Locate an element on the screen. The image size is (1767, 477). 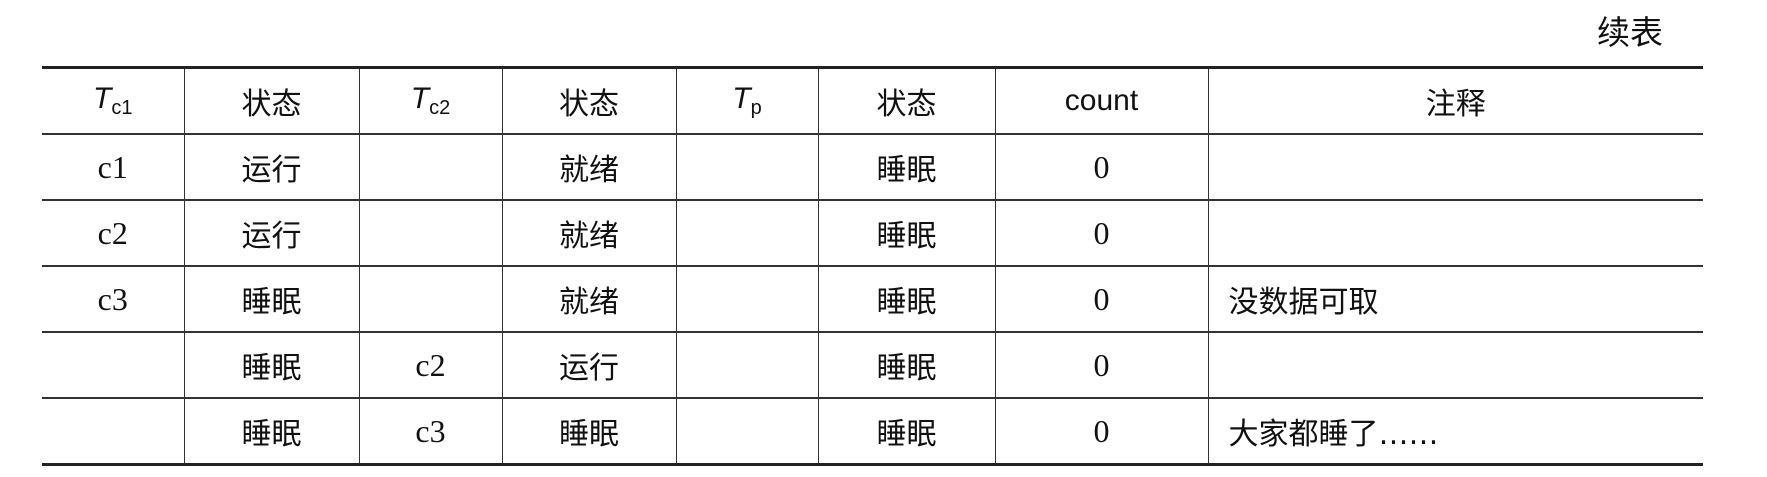
header-row: Tc1 状态 Tc2 状态 Tp 状态 count 注释 is located at coordinates (872, 100).